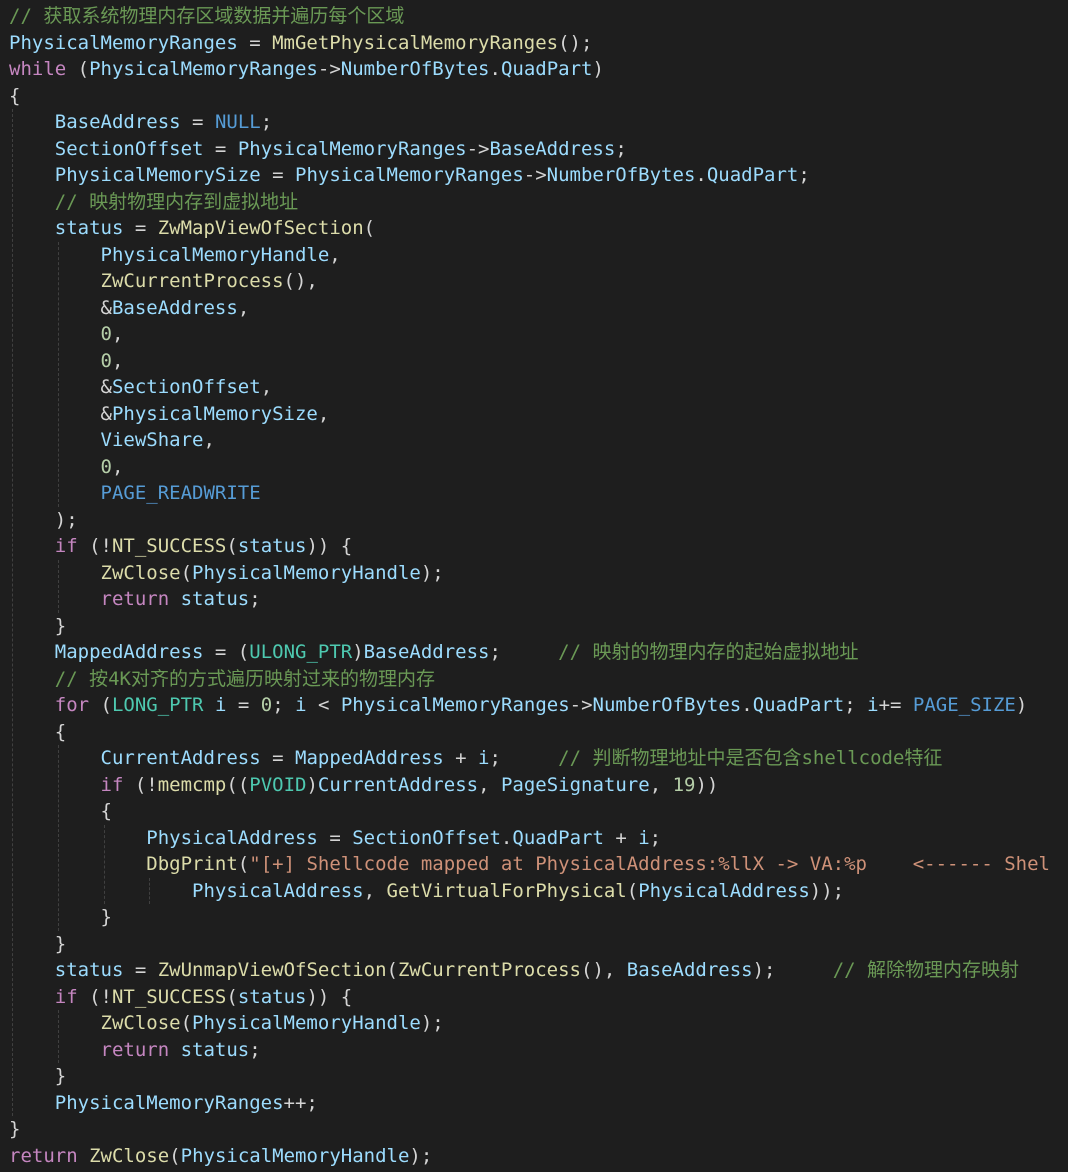 The height and width of the screenshot is (1172, 1068). What do you see at coordinates (112, 784) in the screenshot?
I see `code-token: if` at bounding box center [112, 784].